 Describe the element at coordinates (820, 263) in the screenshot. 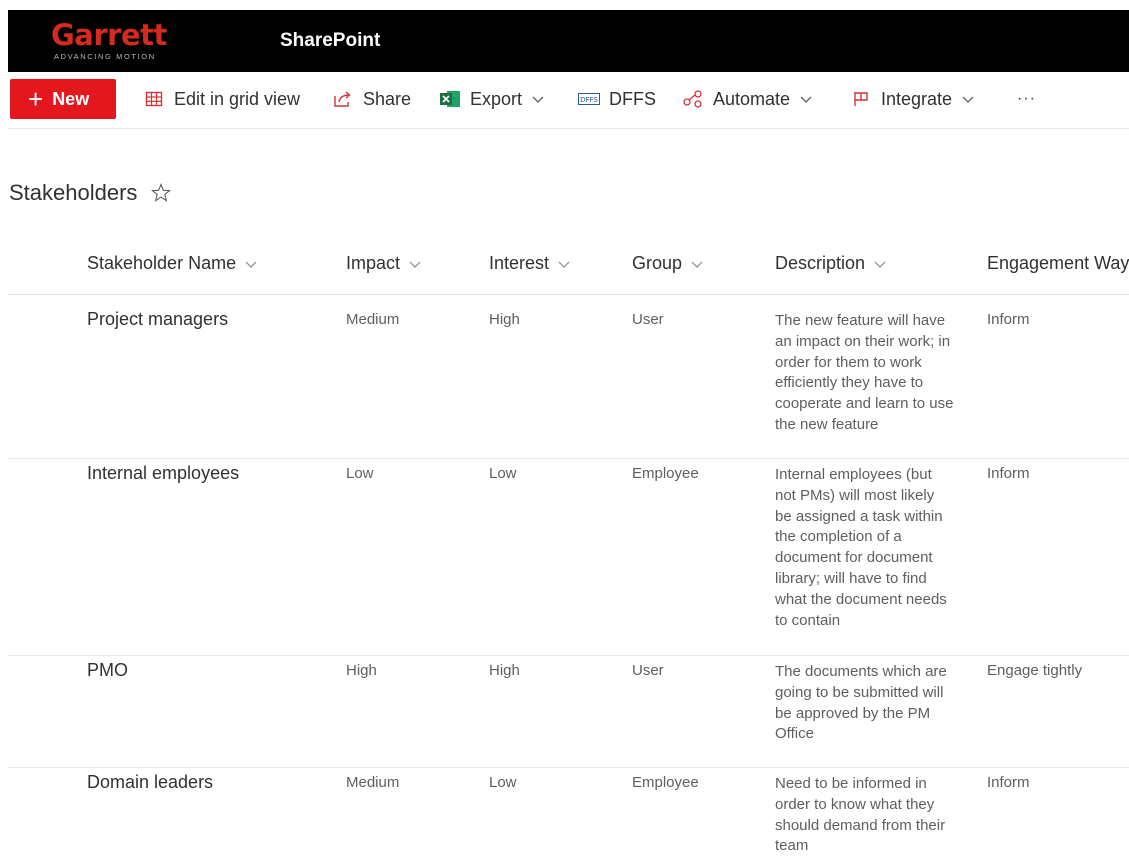

I see `column-header-label: Description` at that location.